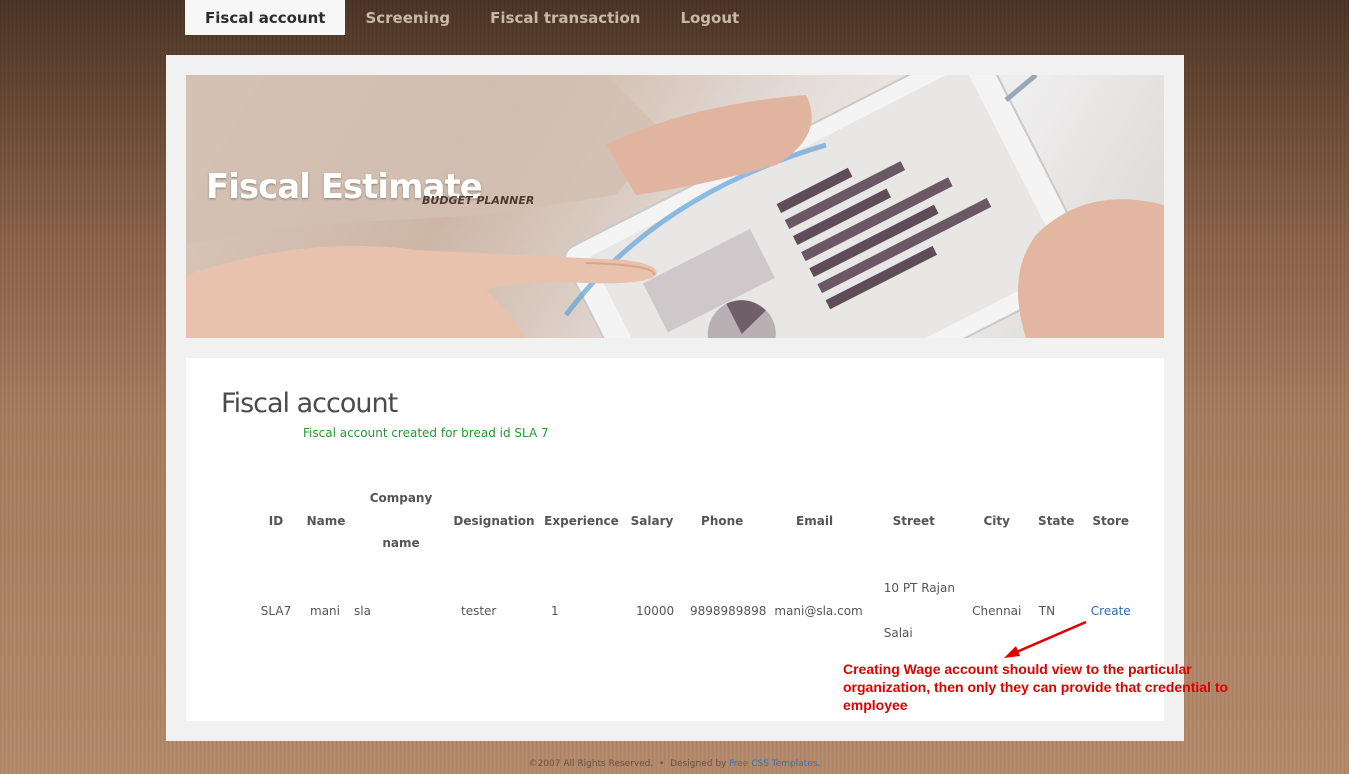  What do you see at coordinates (728, 610) in the screenshot?
I see `cell-phone: 9898989898` at bounding box center [728, 610].